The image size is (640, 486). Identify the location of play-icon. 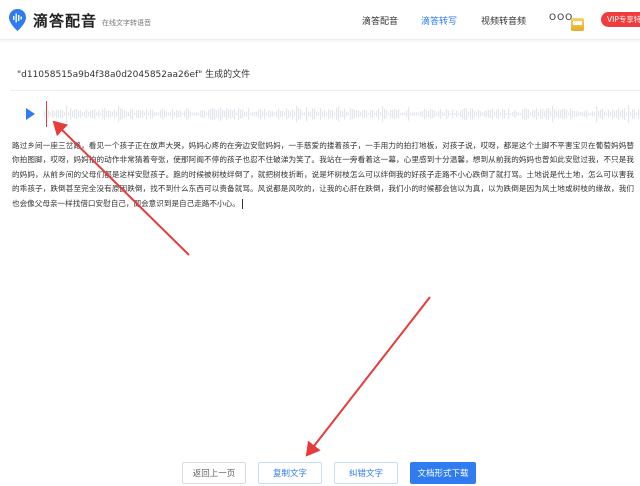
(30, 114).